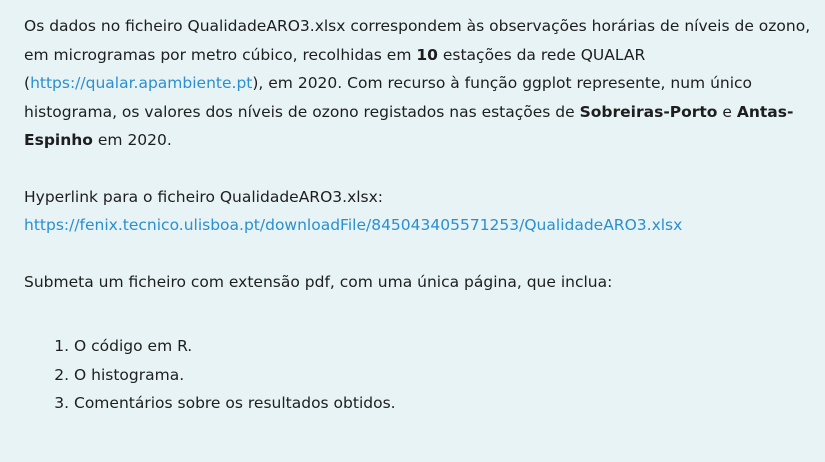 The height and width of the screenshot is (462, 825). What do you see at coordinates (444, 346) in the screenshot?
I see `list-item: O código em R.` at bounding box center [444, 346].